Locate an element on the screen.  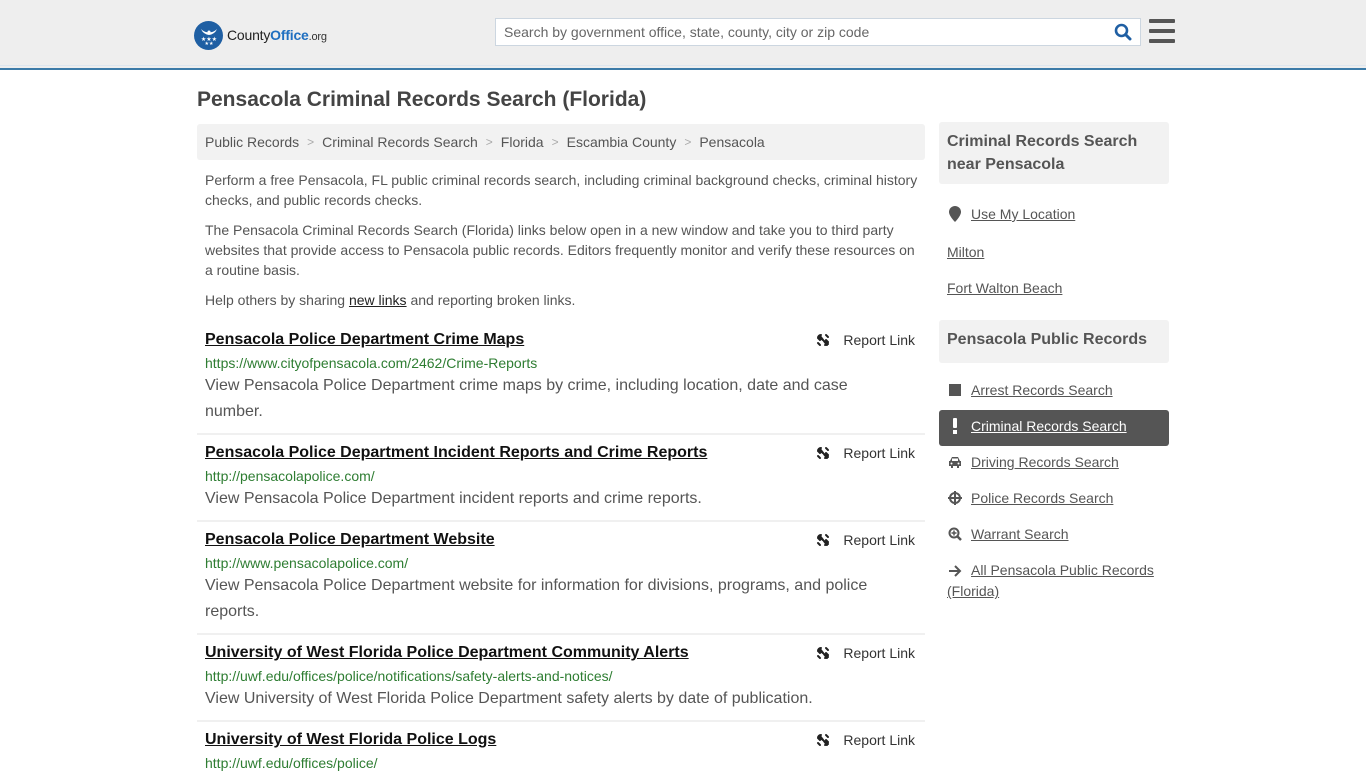
top-header: ★★★ ★★ CountyOffice.org is located at coordinates (683, 35).